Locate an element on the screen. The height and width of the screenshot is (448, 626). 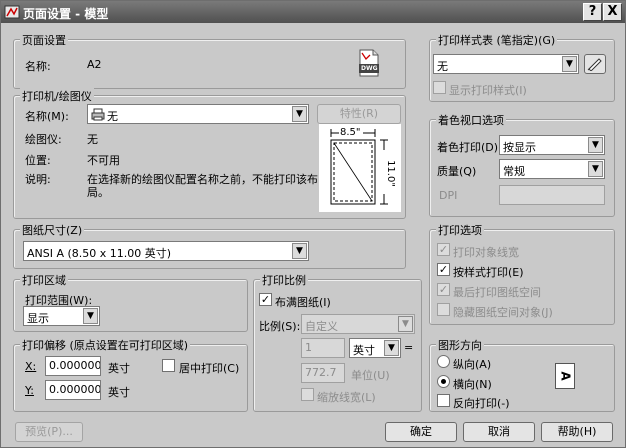
scale-unit-select: 英寸 ▼ is located at coordinates (375, 348).